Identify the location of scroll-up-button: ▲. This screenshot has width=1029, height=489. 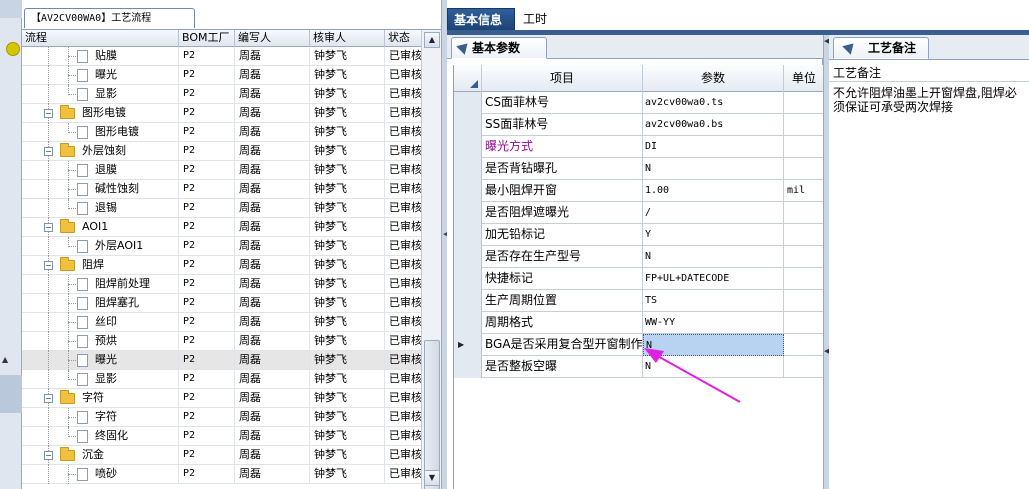
(432, 40).